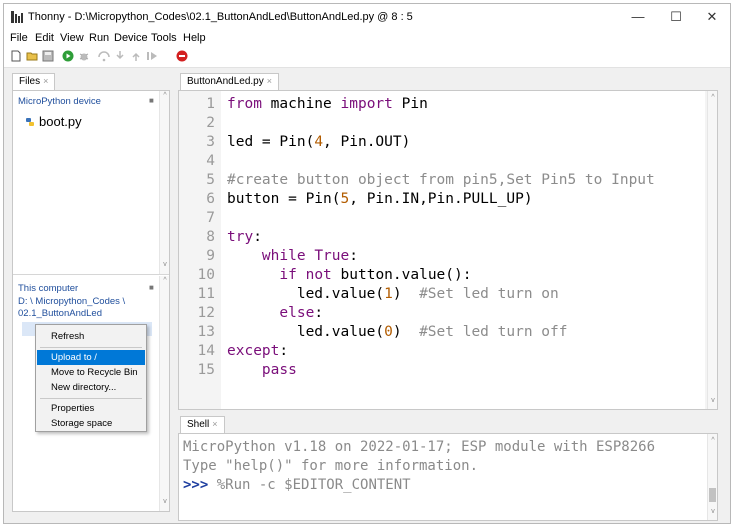 The image size is (734, 527). I want to click on menu-item-storage-space: Storage space, so click(91, 423).